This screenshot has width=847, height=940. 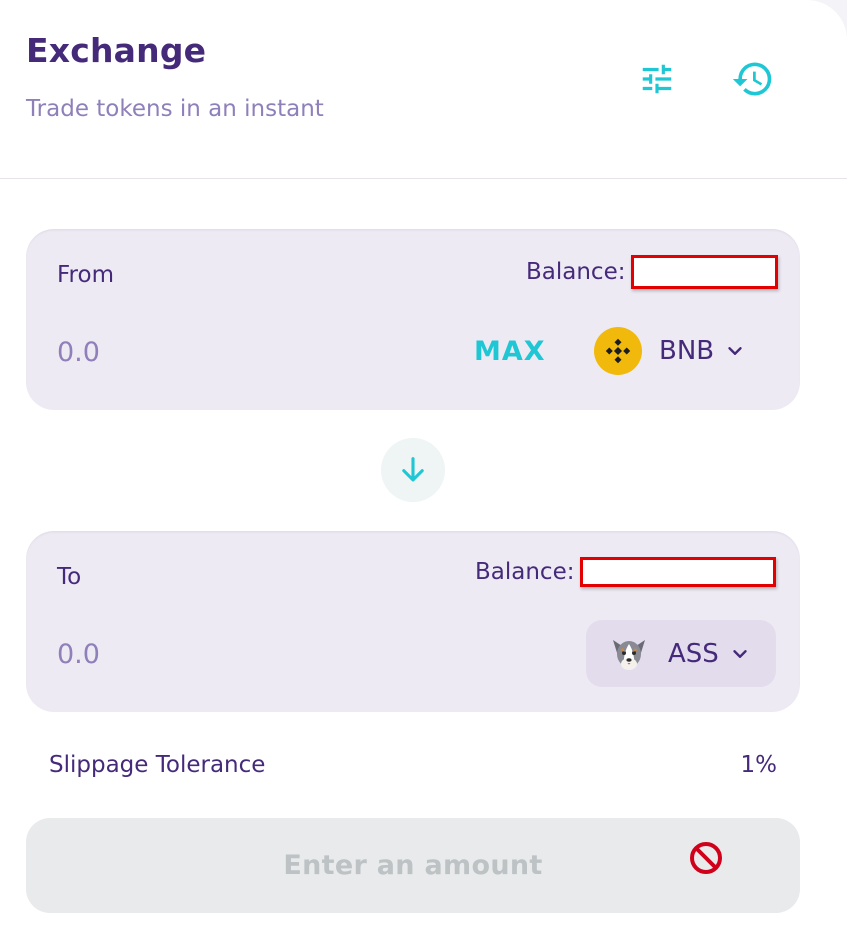 What do you see at coordinates (706, 858) in the screenshot?
I see `blocked-icon` at bounding box center [706, 858].